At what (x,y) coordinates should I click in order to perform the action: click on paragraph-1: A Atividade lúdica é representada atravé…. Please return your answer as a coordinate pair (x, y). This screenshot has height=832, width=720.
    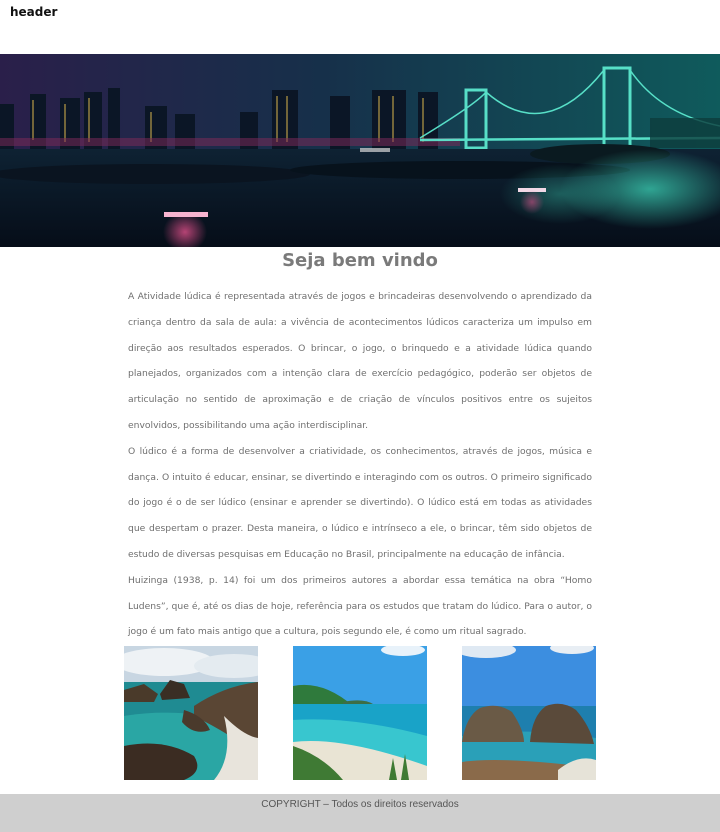
    Looking at the image, I should click on (360, 361).